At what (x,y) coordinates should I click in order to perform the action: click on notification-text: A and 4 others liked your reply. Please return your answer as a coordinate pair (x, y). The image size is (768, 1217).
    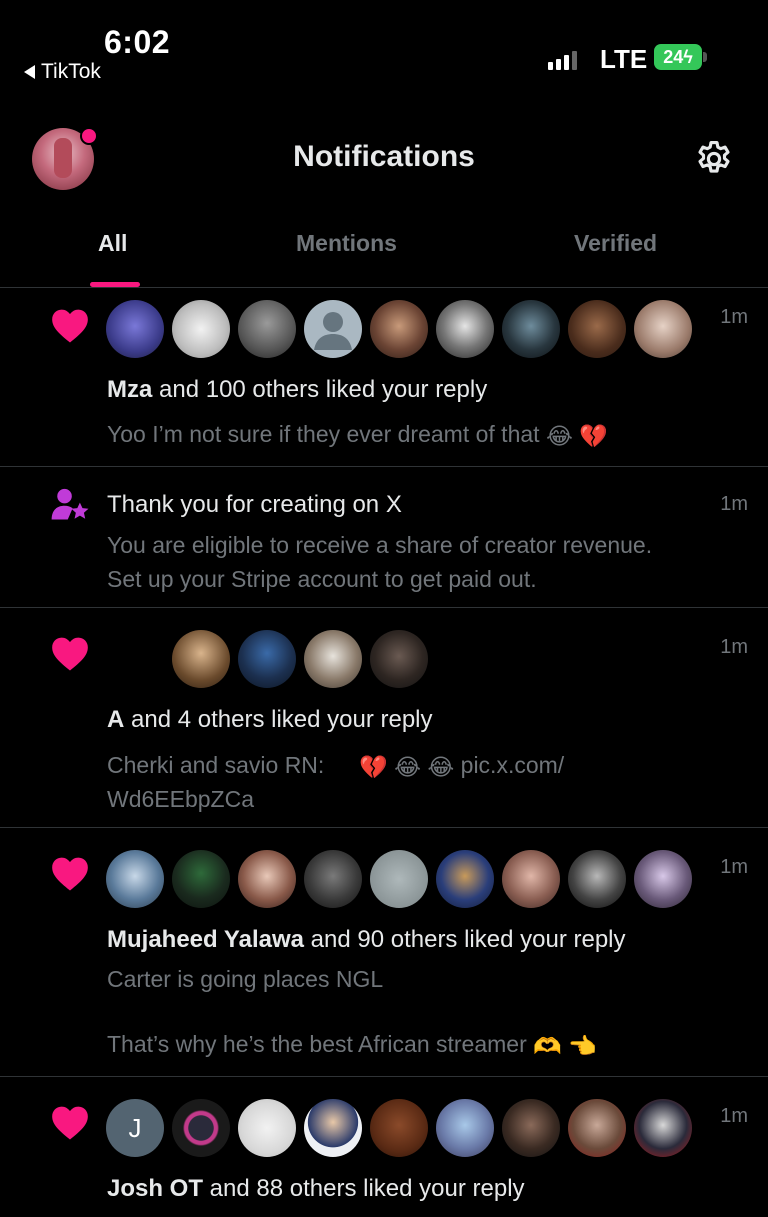
    Looking at the image, I should click on (270, 720).